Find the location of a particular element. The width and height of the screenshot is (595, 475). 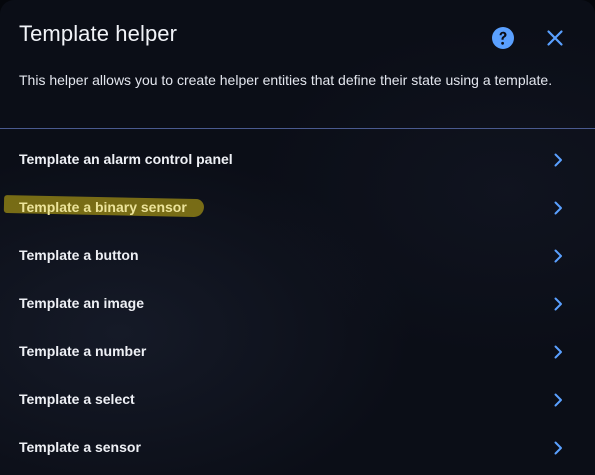

header-divider is located at coordinates (297, 128).